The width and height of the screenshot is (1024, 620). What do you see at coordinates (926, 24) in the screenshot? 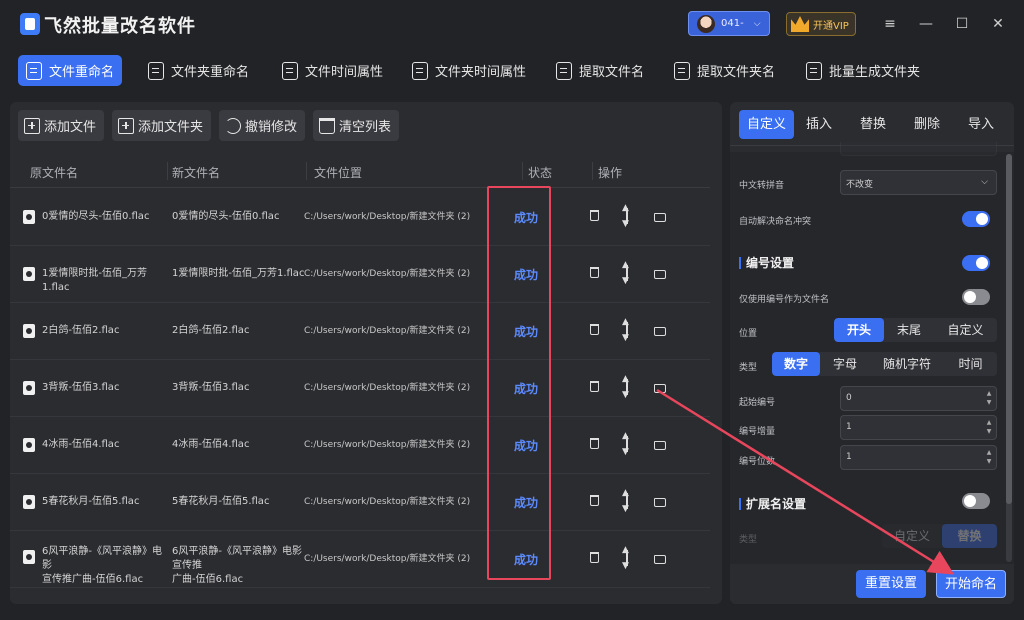
I see `minimize-icon: —` at bounding box center [926, 24].